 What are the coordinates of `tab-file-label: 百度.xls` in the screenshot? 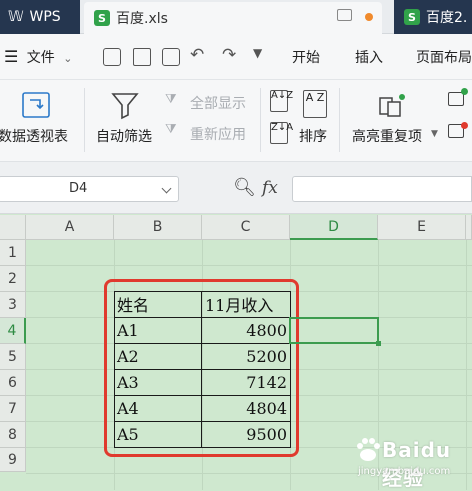 It's located at (142, 19).